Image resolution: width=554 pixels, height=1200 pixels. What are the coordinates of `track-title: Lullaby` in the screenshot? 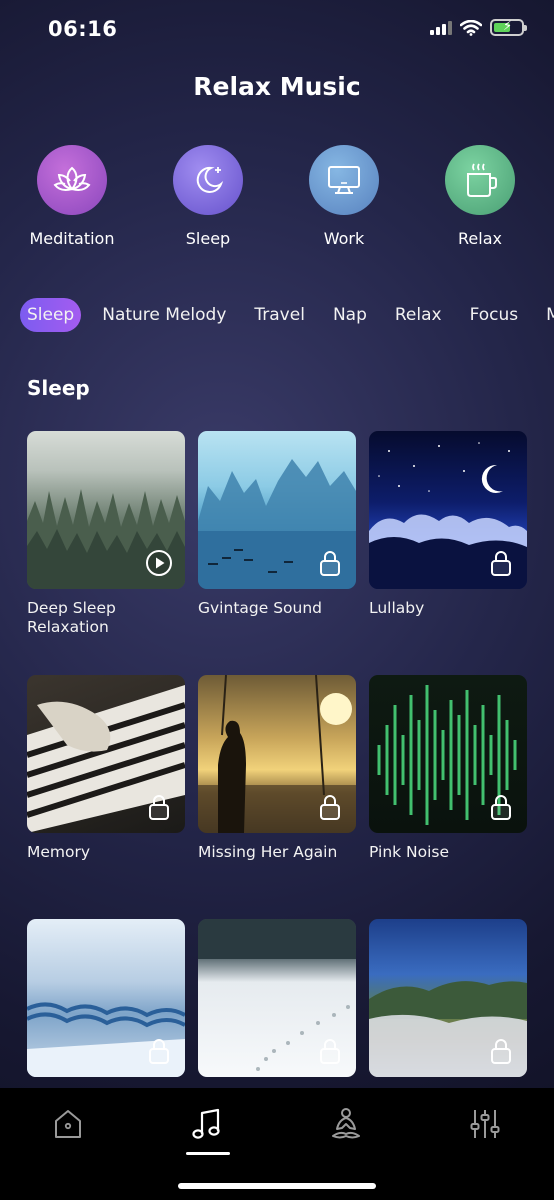 It's located at (397, 608).